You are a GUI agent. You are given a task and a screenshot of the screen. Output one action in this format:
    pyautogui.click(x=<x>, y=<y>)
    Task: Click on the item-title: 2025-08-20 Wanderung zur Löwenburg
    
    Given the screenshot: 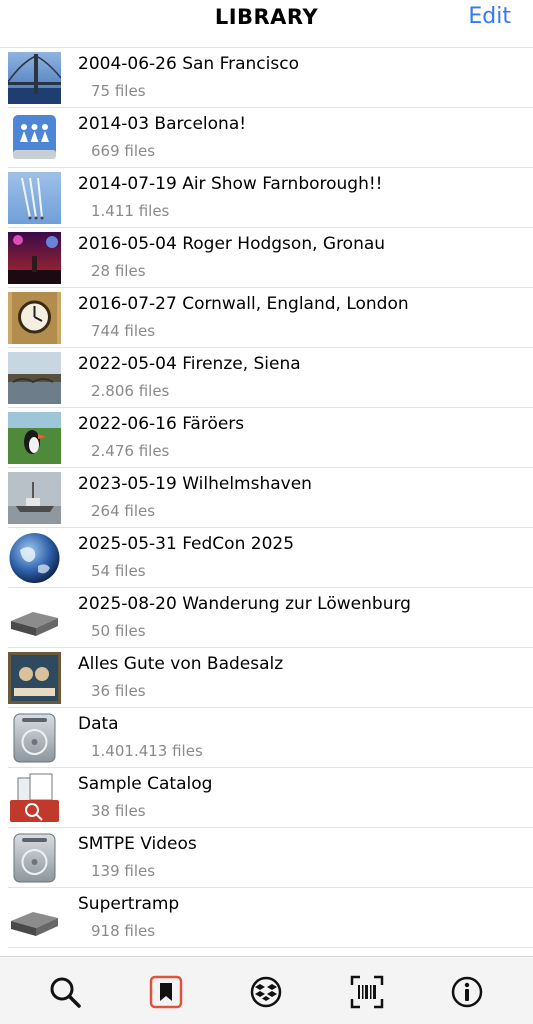 What is the action you would take?
    pyautogui.click(x=244, y=604)
    